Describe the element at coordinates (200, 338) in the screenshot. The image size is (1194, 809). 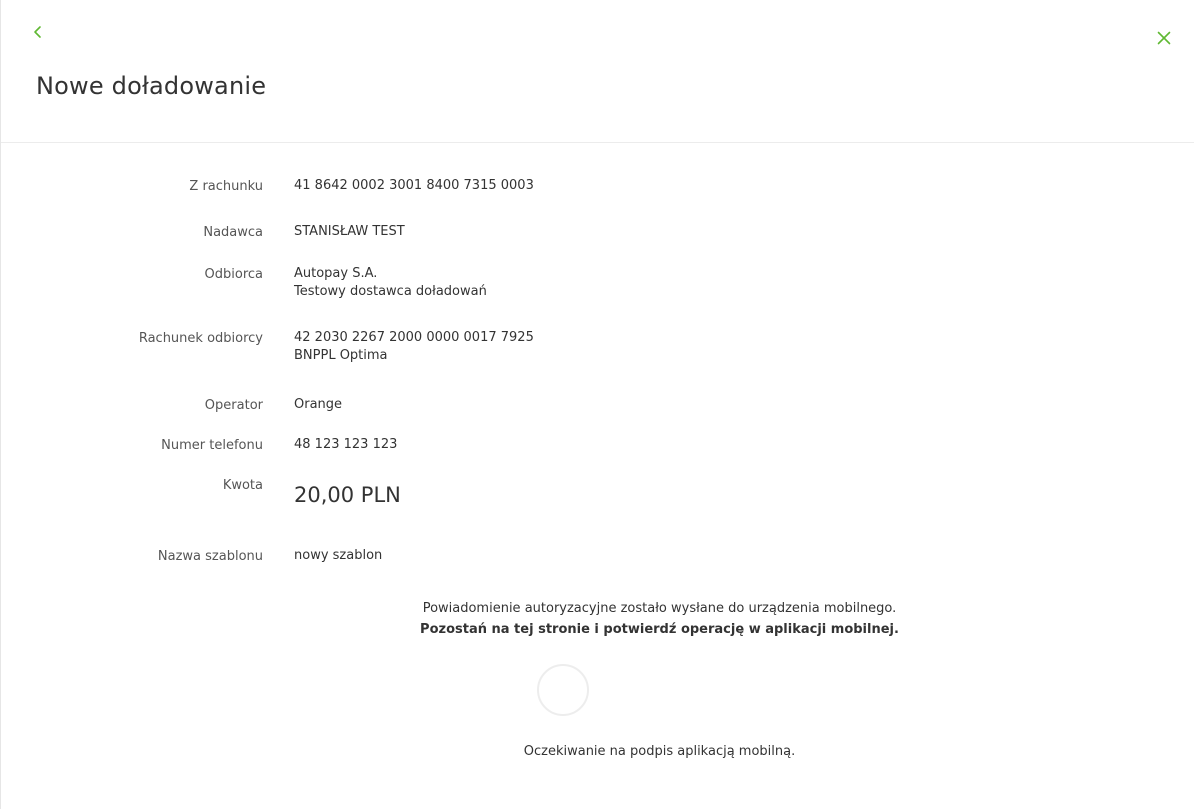
I see `recipient-account-label: Rachunek odbiorcy` at that location.